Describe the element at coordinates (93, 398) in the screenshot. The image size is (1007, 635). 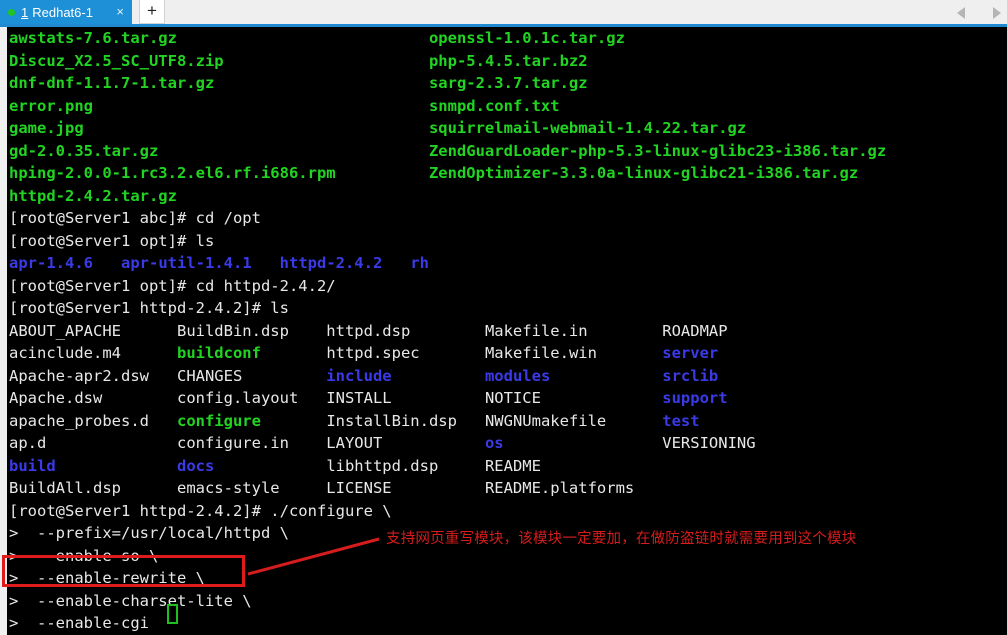
I see `terminal-text: Apache.dsw` at that location.